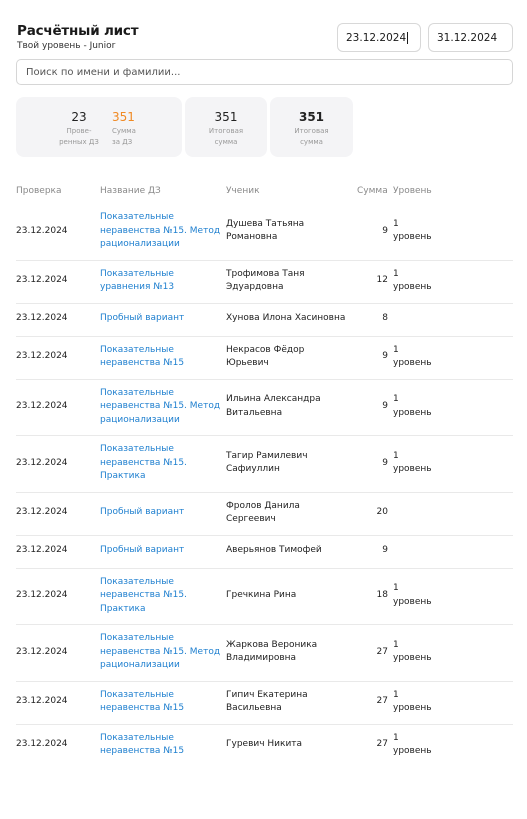 The width and height of the screenshot is (527, 819). What do you see at coordinates (255, 287) in the screenshot?
I see `student-name-line: Эдуардовна` at bounding box center [255, 287].